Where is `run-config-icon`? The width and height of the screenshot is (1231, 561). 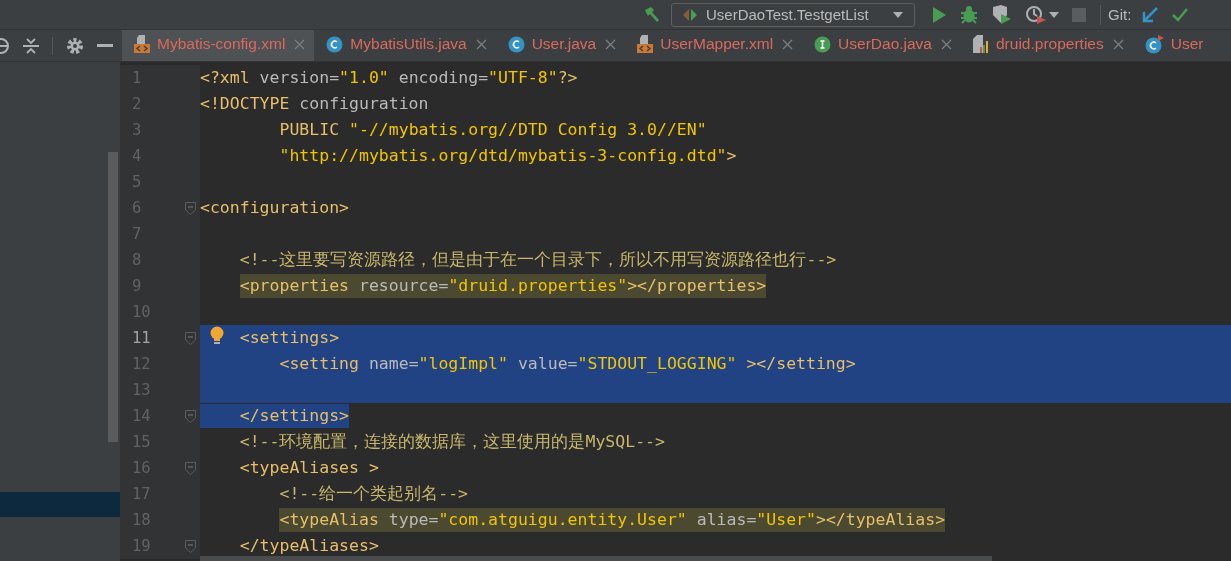 run-config-icon is located at coordinates (690, 14).